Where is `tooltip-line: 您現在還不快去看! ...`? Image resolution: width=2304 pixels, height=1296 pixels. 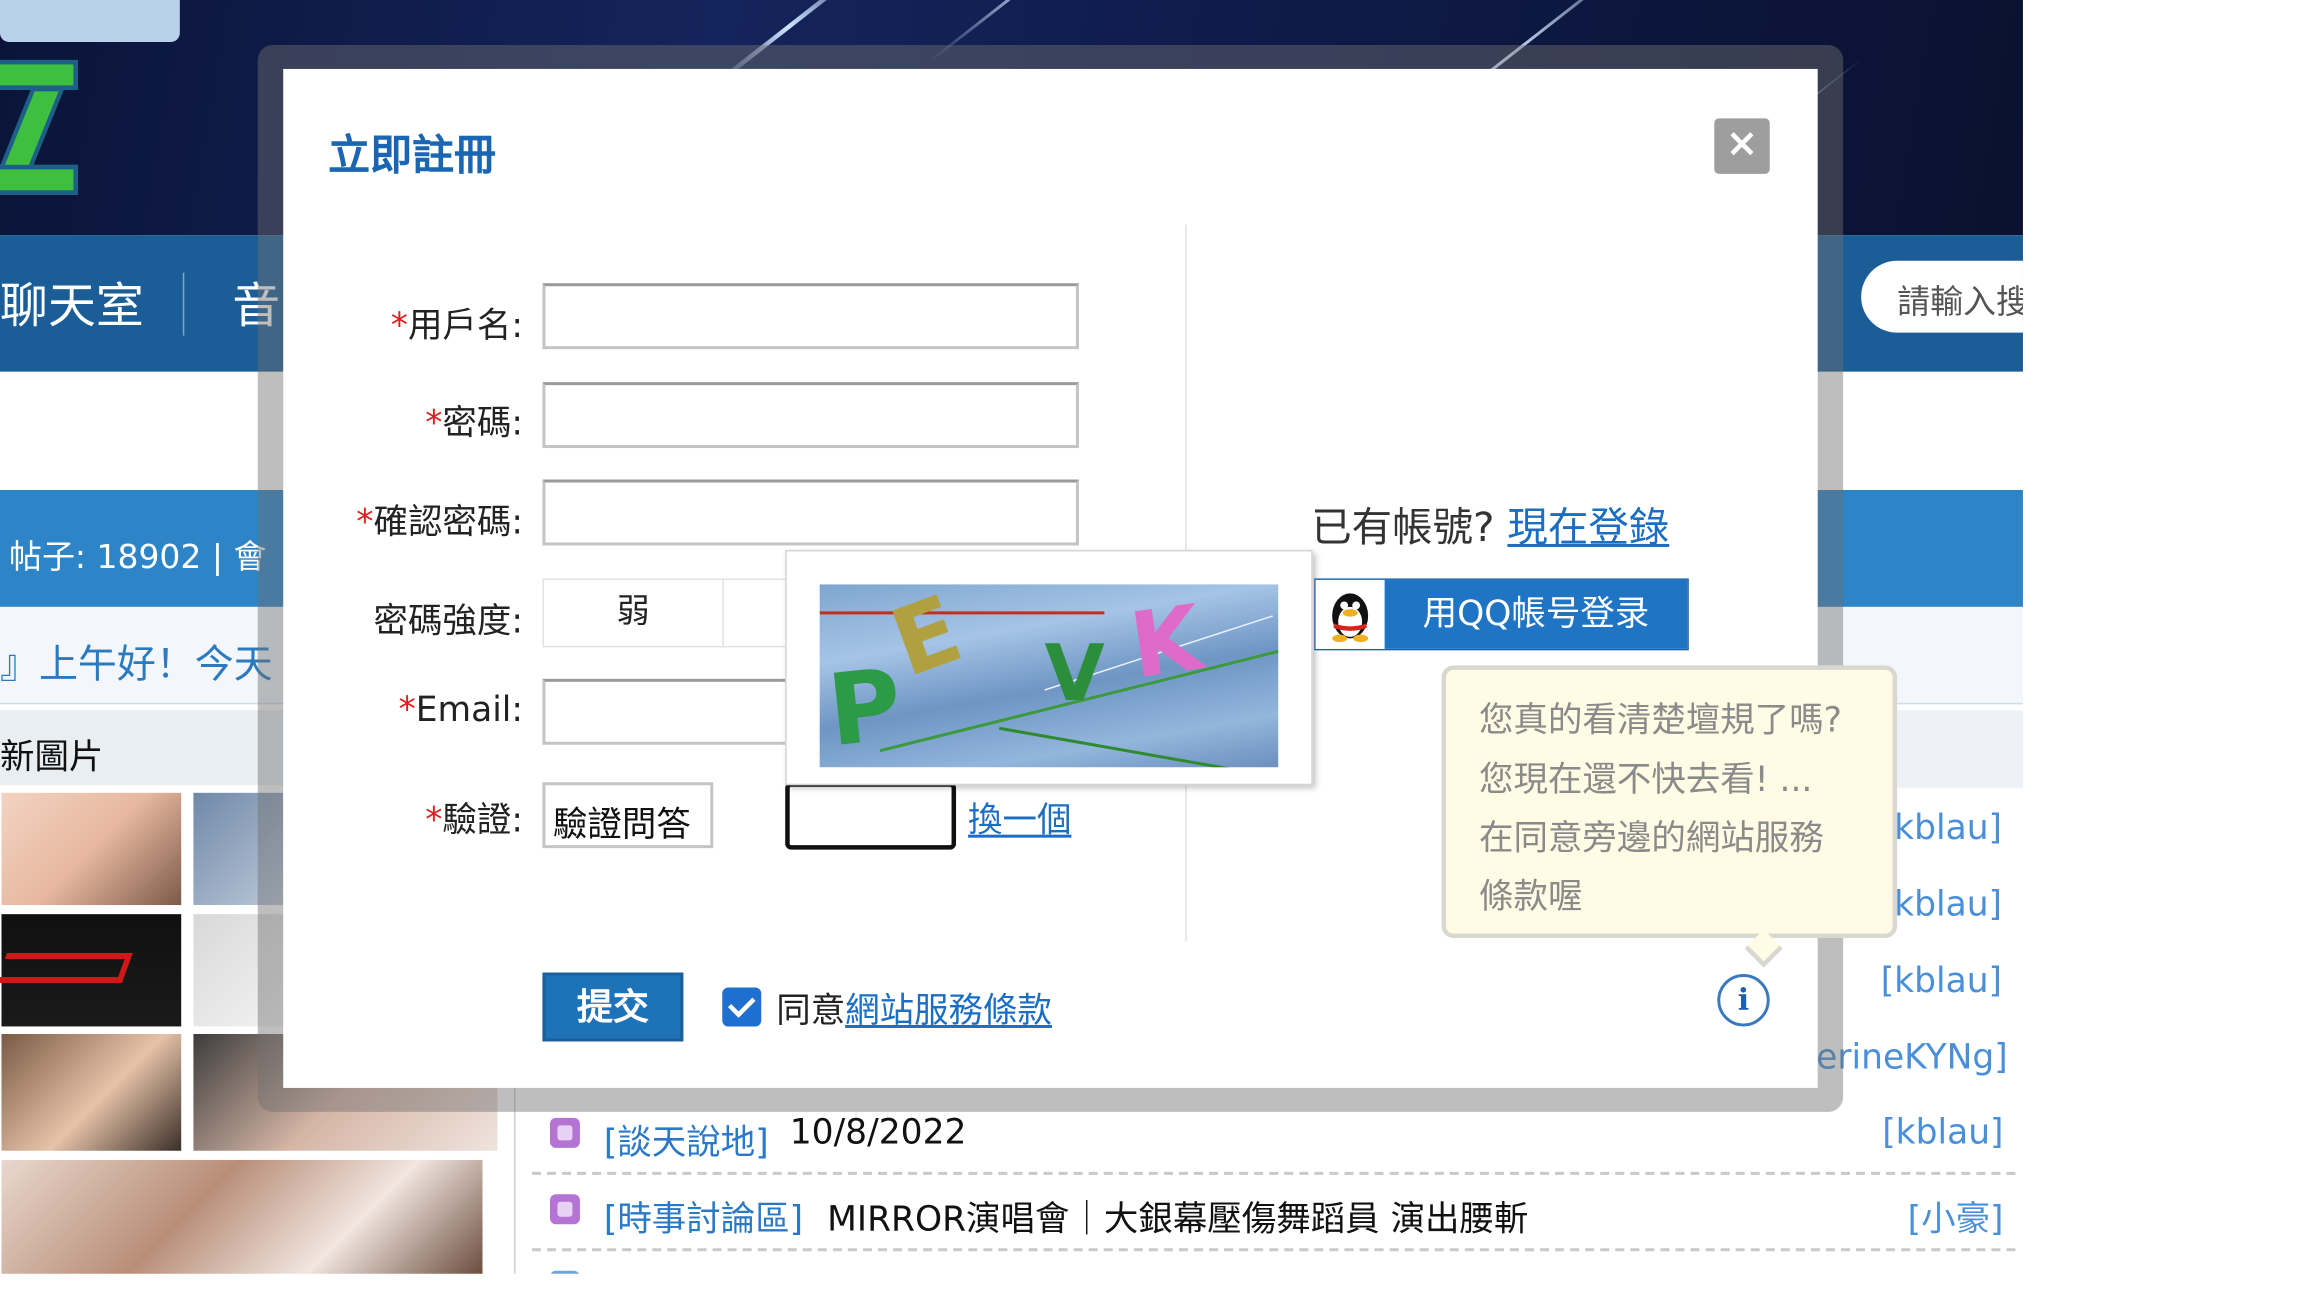
tooltip-line: 您現在還不快去看! ... is located at coordinates (1646, 781).